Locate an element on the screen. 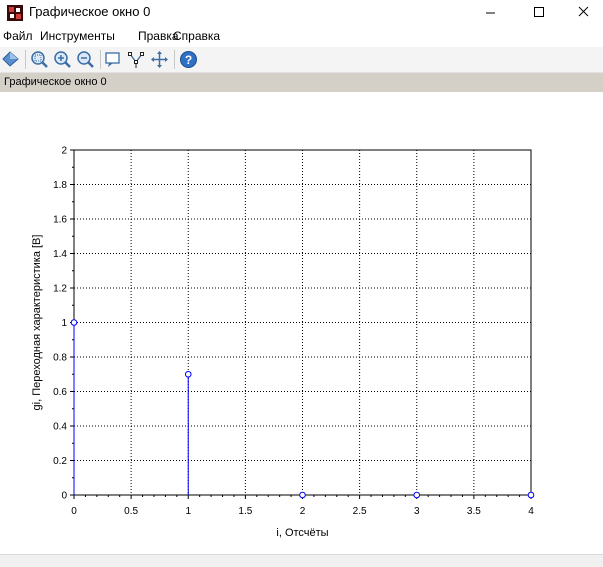  menu-help: Справка is located at coordinates (196, 36).